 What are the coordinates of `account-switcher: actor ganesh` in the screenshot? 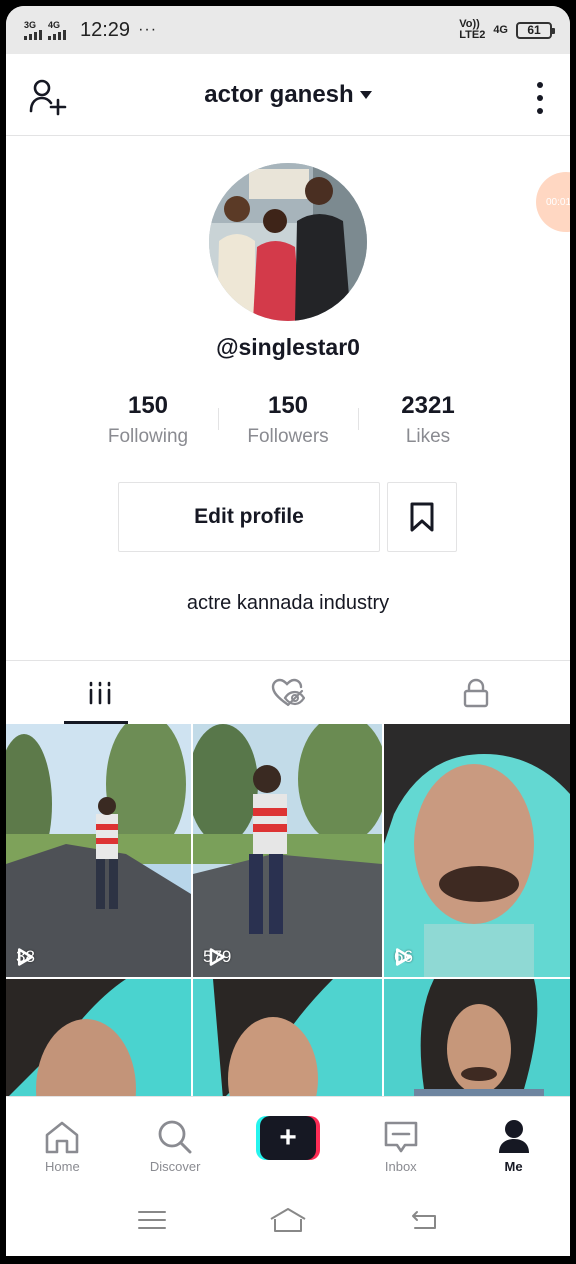 It's located at (288, 94).